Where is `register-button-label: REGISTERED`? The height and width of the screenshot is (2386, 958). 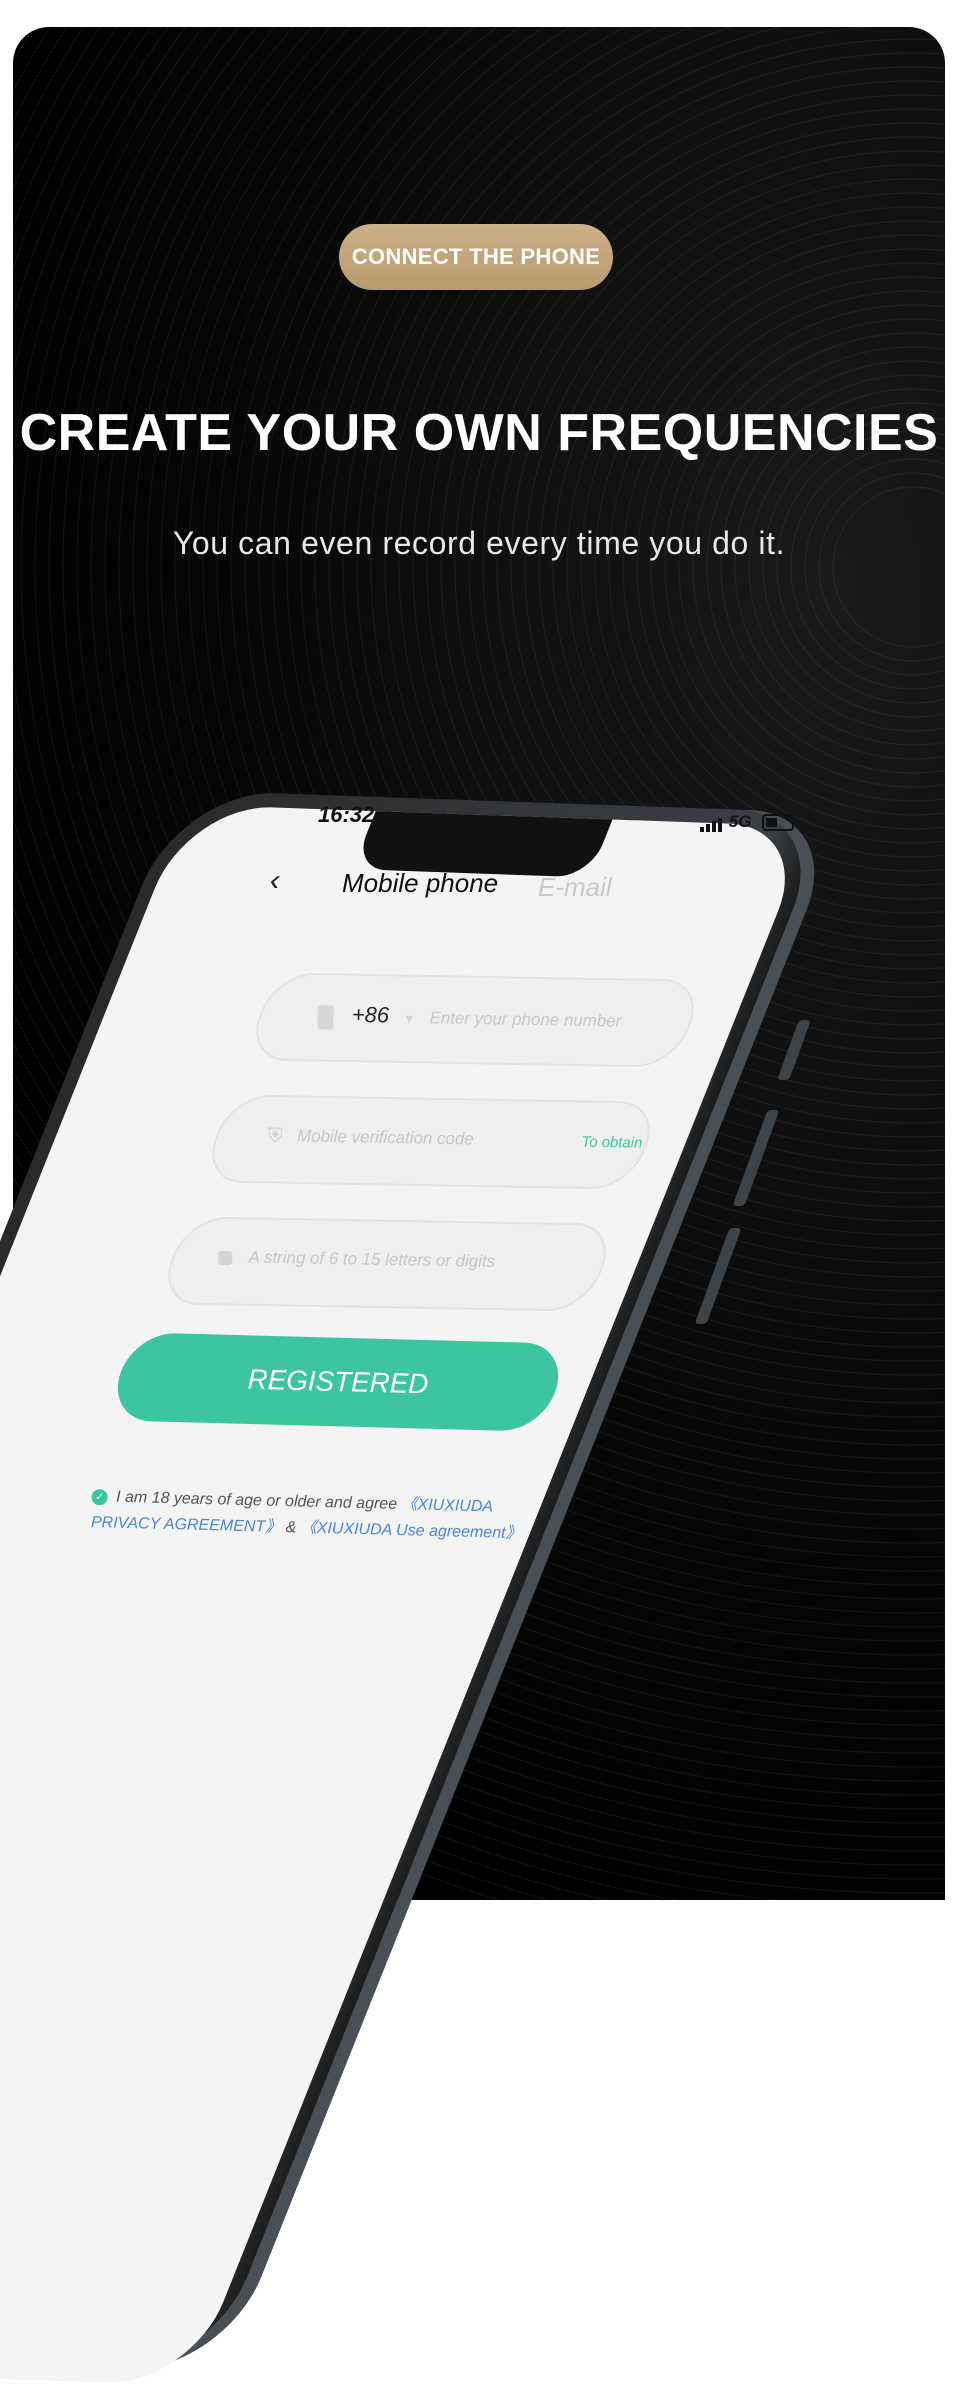
register-button-label: REGISTERED is located at coordinates (338, 1381).